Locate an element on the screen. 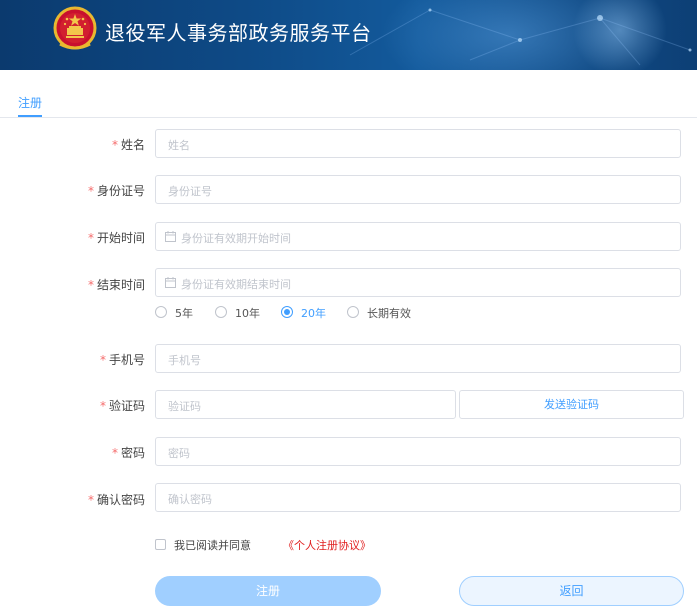 Image resolution: width=697 pixels, height=613 pixels. name-input: 姓名 is located at coordinates (418, 143).